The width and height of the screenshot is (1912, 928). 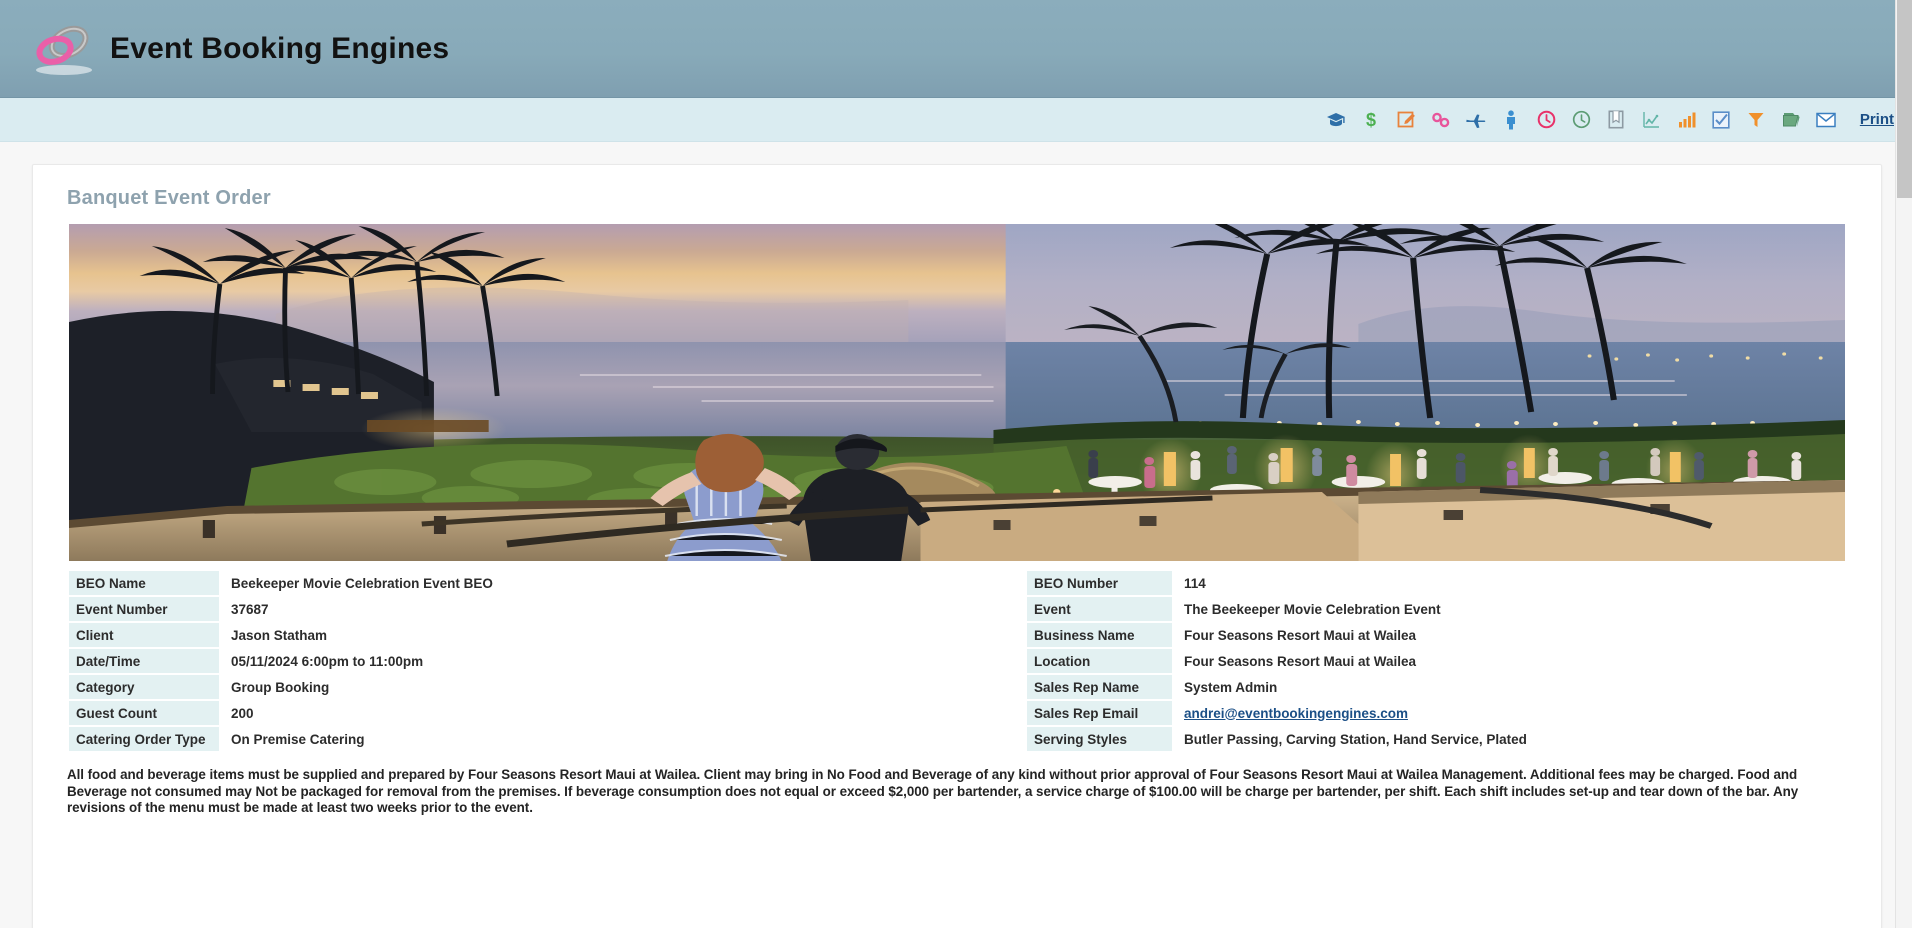 What do you see at coordinates (64, 49) in the screenshot?
I see `interlocking-rings-logo-icon` at bounding box center [64, 49].